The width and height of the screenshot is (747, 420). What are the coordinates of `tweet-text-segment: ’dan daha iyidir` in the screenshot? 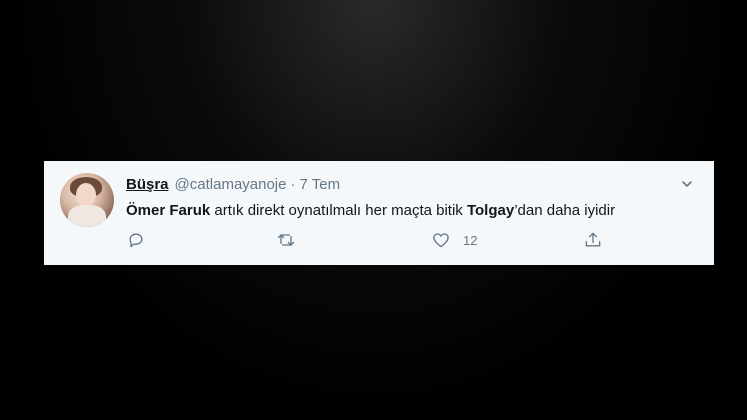 It's located at (565, 210).